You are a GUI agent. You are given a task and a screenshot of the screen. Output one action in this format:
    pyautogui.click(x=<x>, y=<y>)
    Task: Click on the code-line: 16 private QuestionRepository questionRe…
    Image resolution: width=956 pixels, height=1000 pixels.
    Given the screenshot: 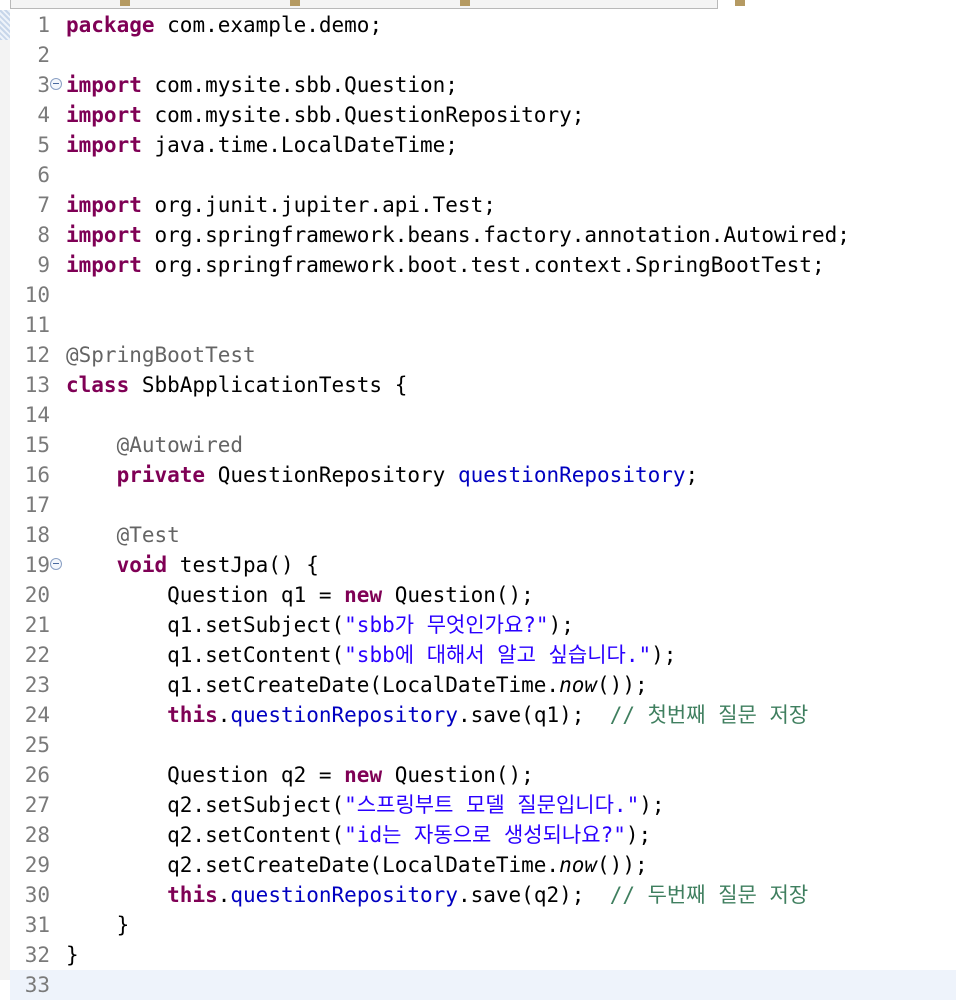 What is the action you would take?
    pyautogui.click(x=483, y=475)
    